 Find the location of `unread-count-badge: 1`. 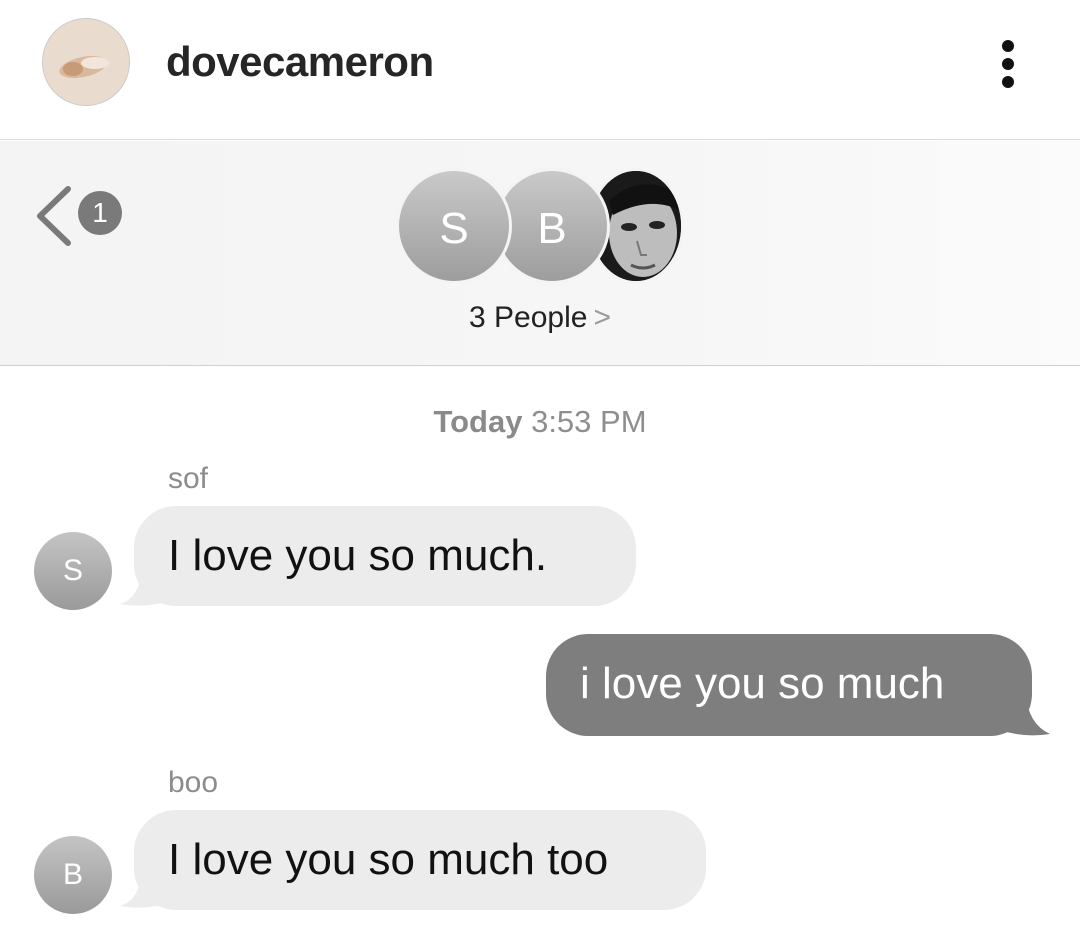

unread-count-badge: 1 is located at coordinates (100, 213).